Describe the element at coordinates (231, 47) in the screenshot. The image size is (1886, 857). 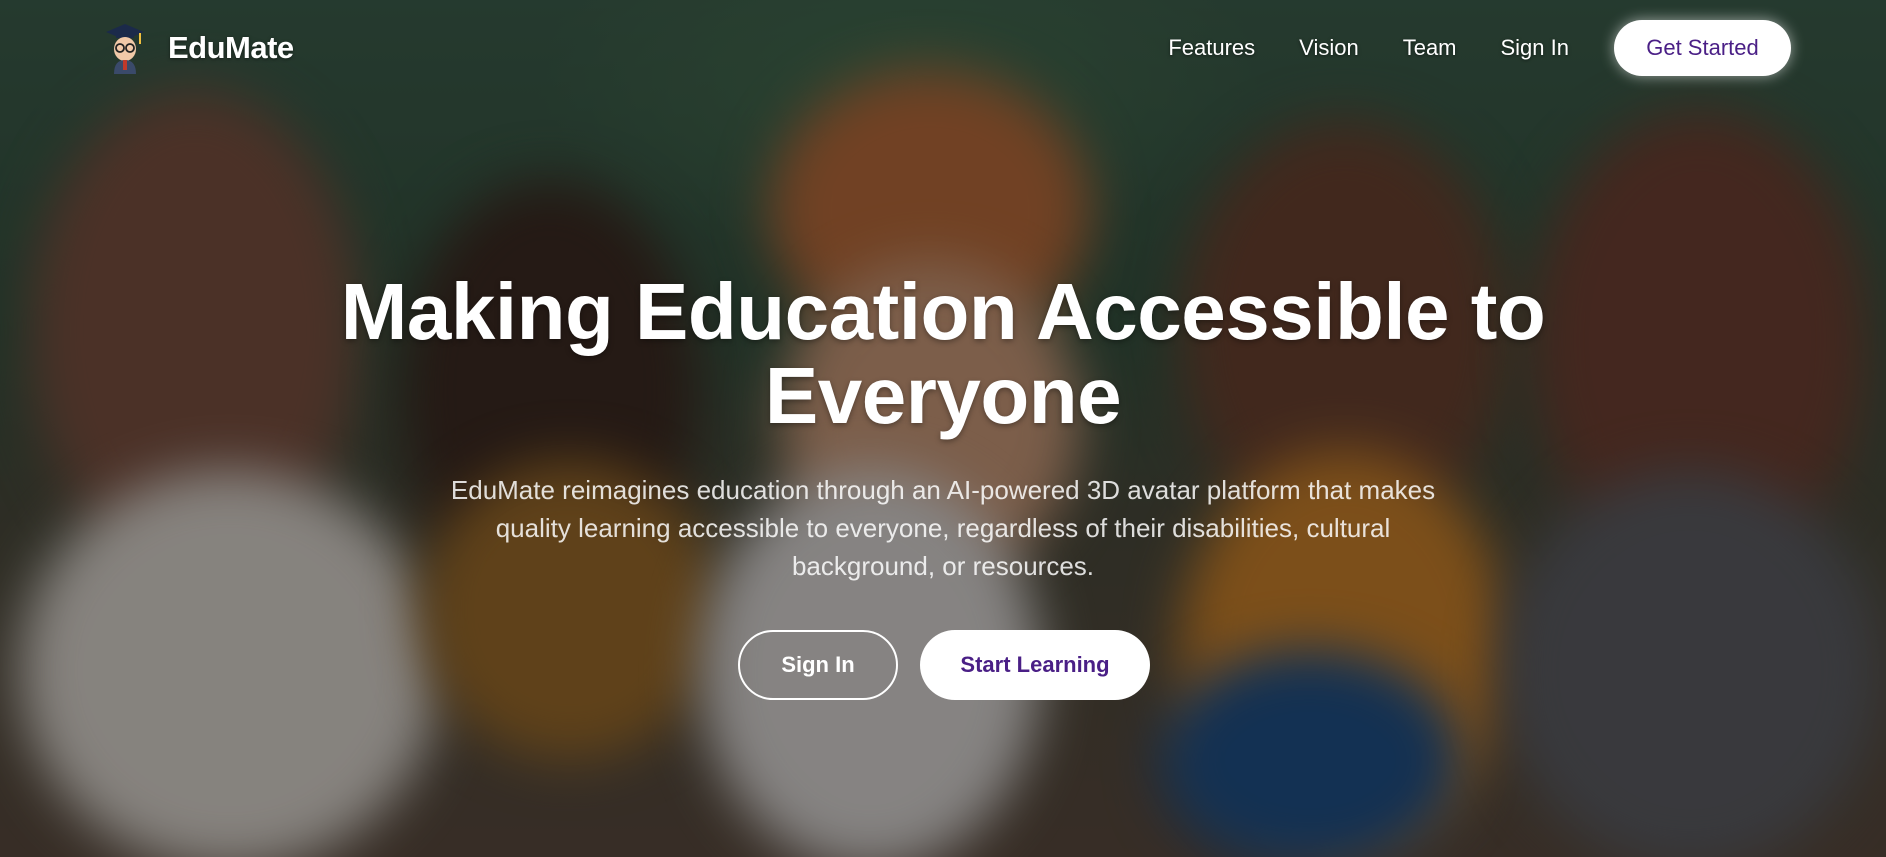
I see `brand-name: EduMate` at that location.